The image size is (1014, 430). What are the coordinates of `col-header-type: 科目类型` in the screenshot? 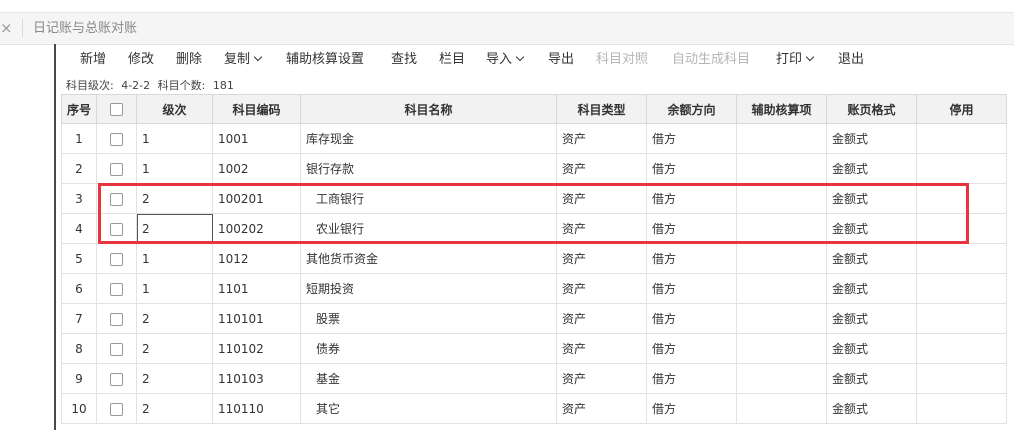 It's located at (601, 109).